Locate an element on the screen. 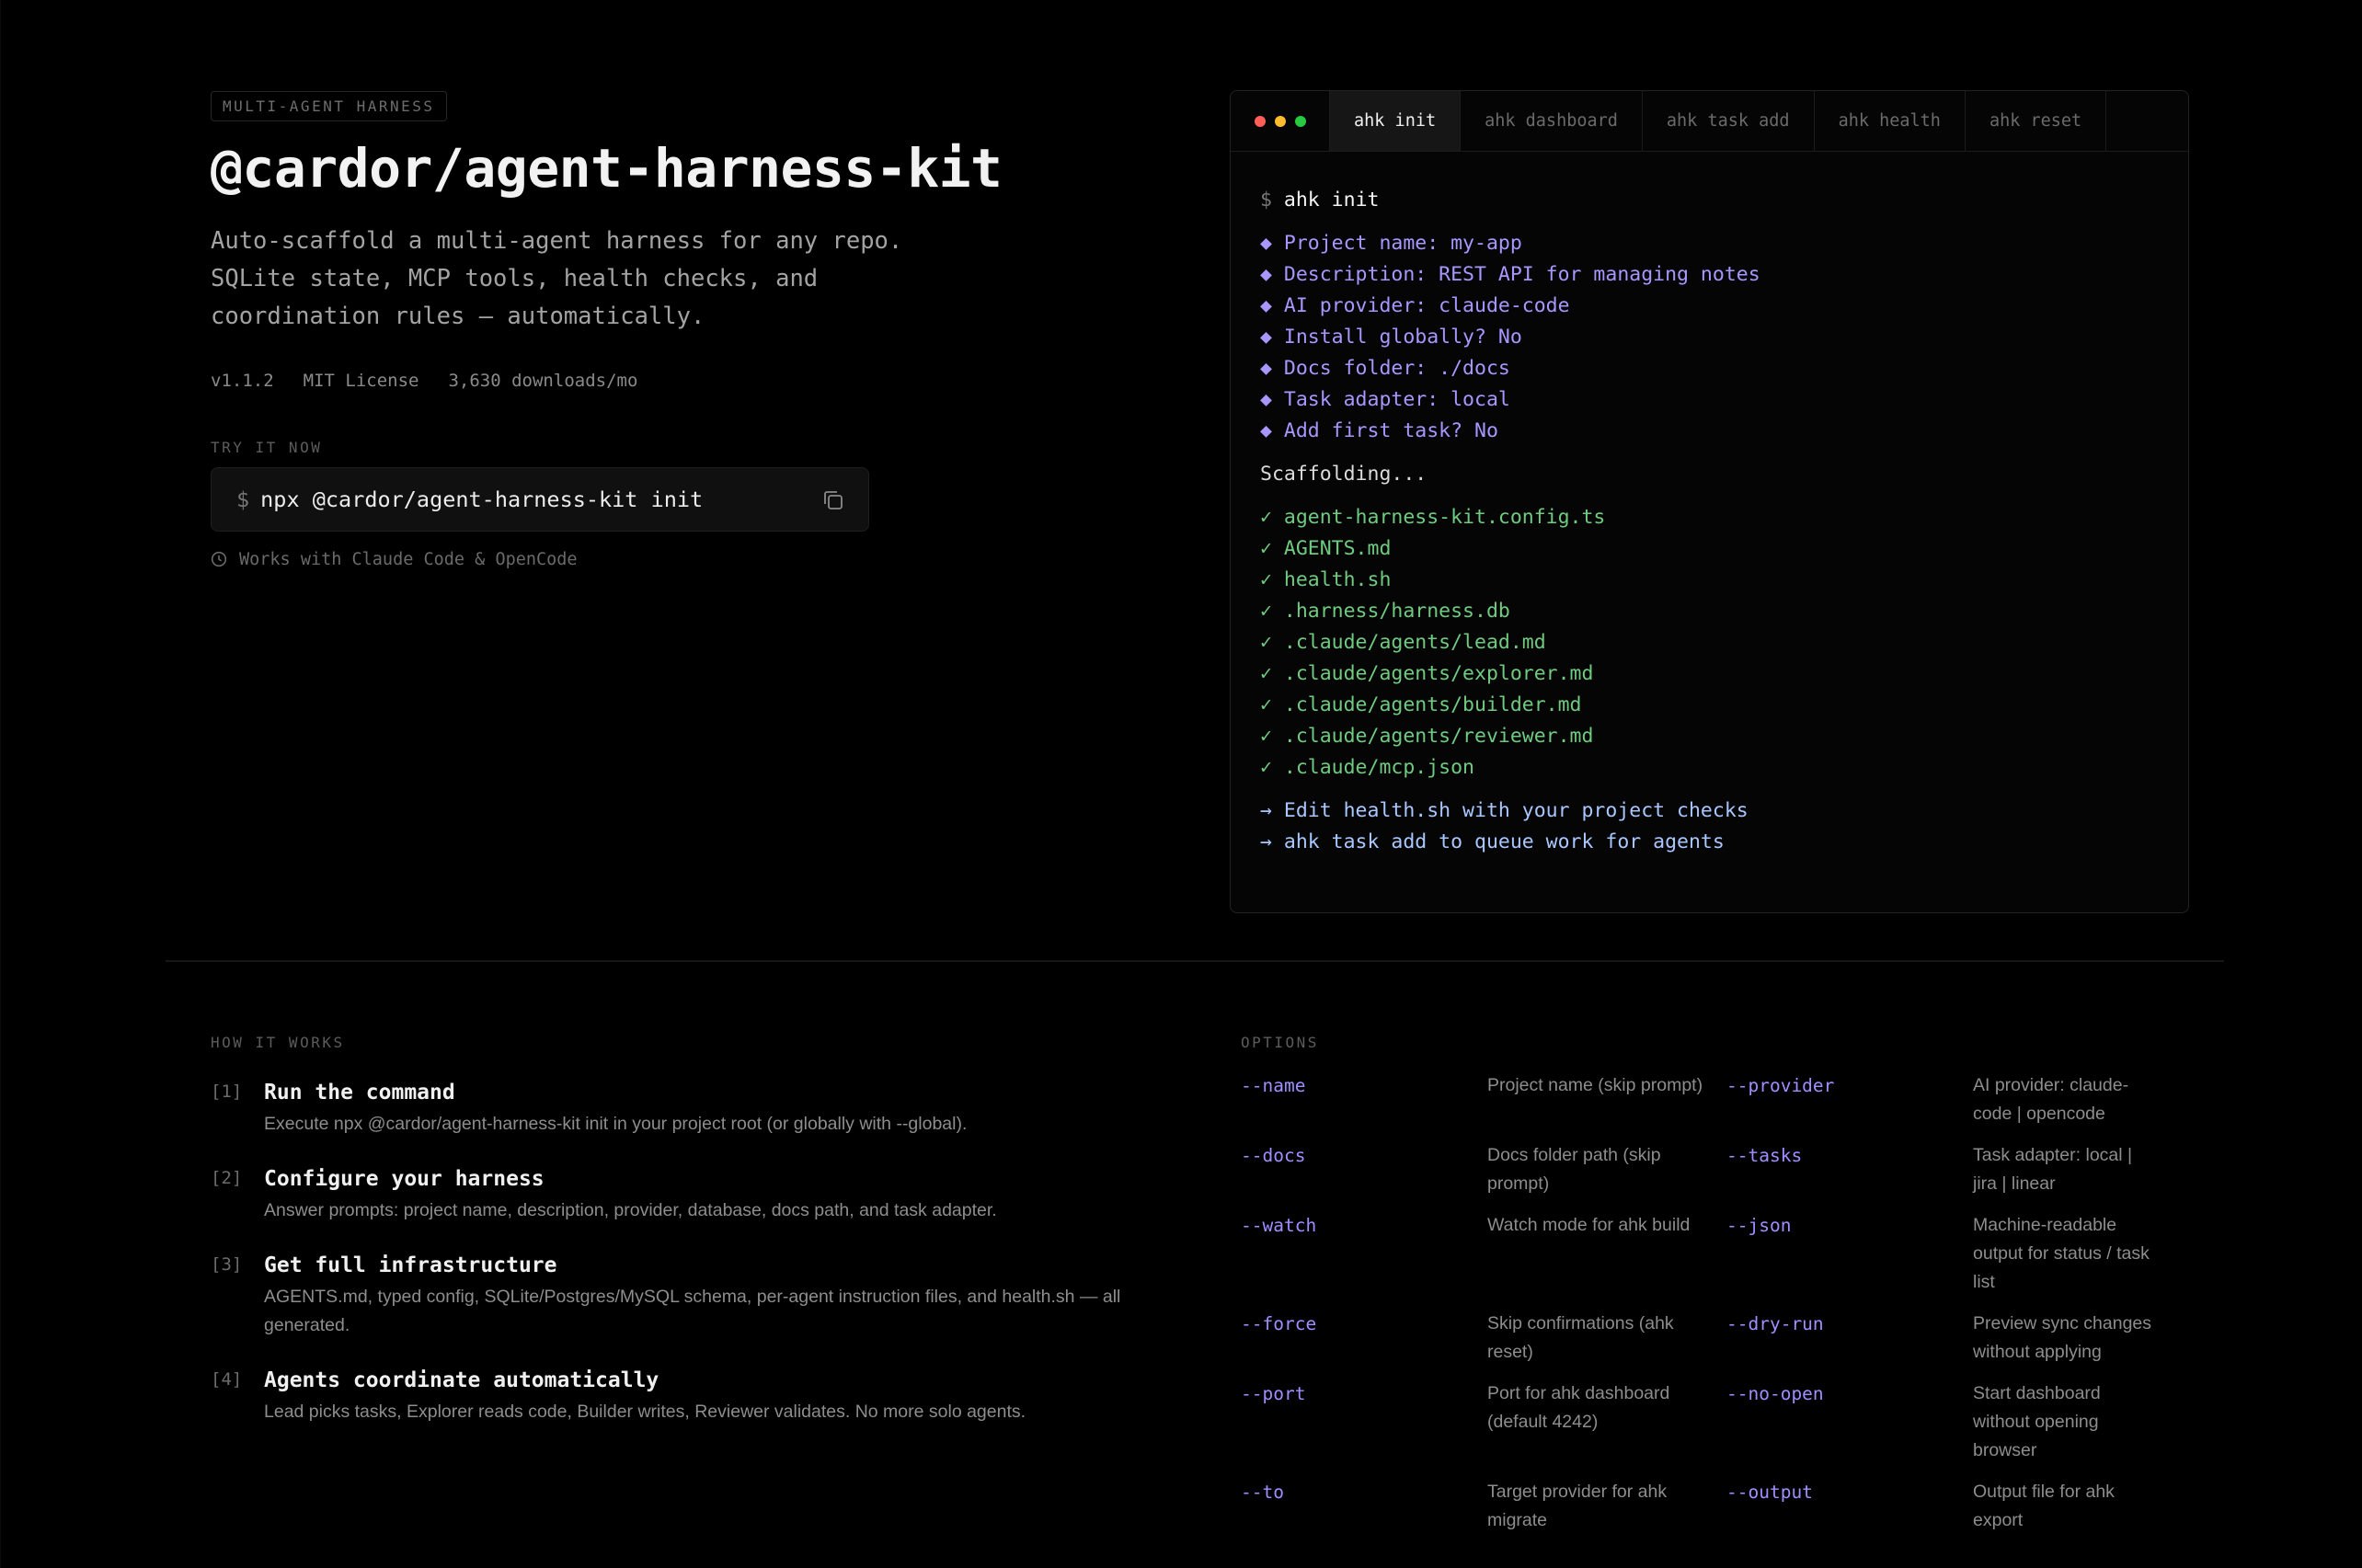  option-description: Task adapter: local | jira | linear is located at coordinates (2053, 1169).